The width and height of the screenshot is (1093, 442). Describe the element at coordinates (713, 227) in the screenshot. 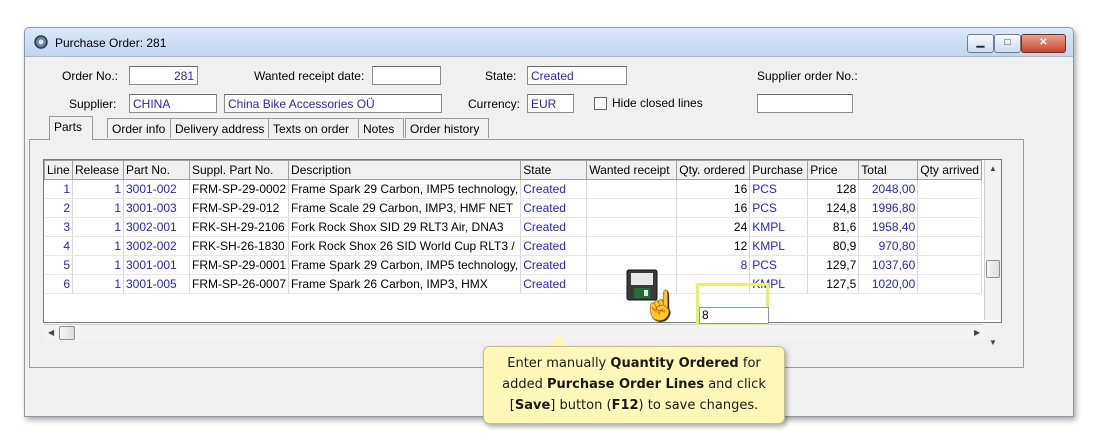

I see `cell-qty-ordered: 24` at that location.